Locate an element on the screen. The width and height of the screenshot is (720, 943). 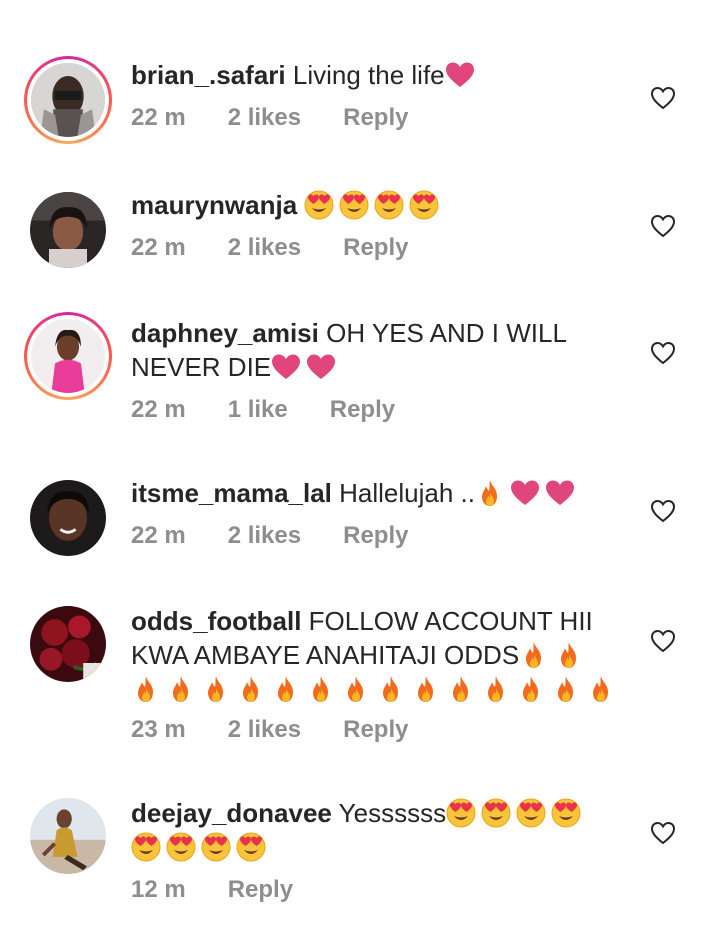
comment-text-line: daphney_amisi OH YES AND I WILL is located at coordinates (376, 333).